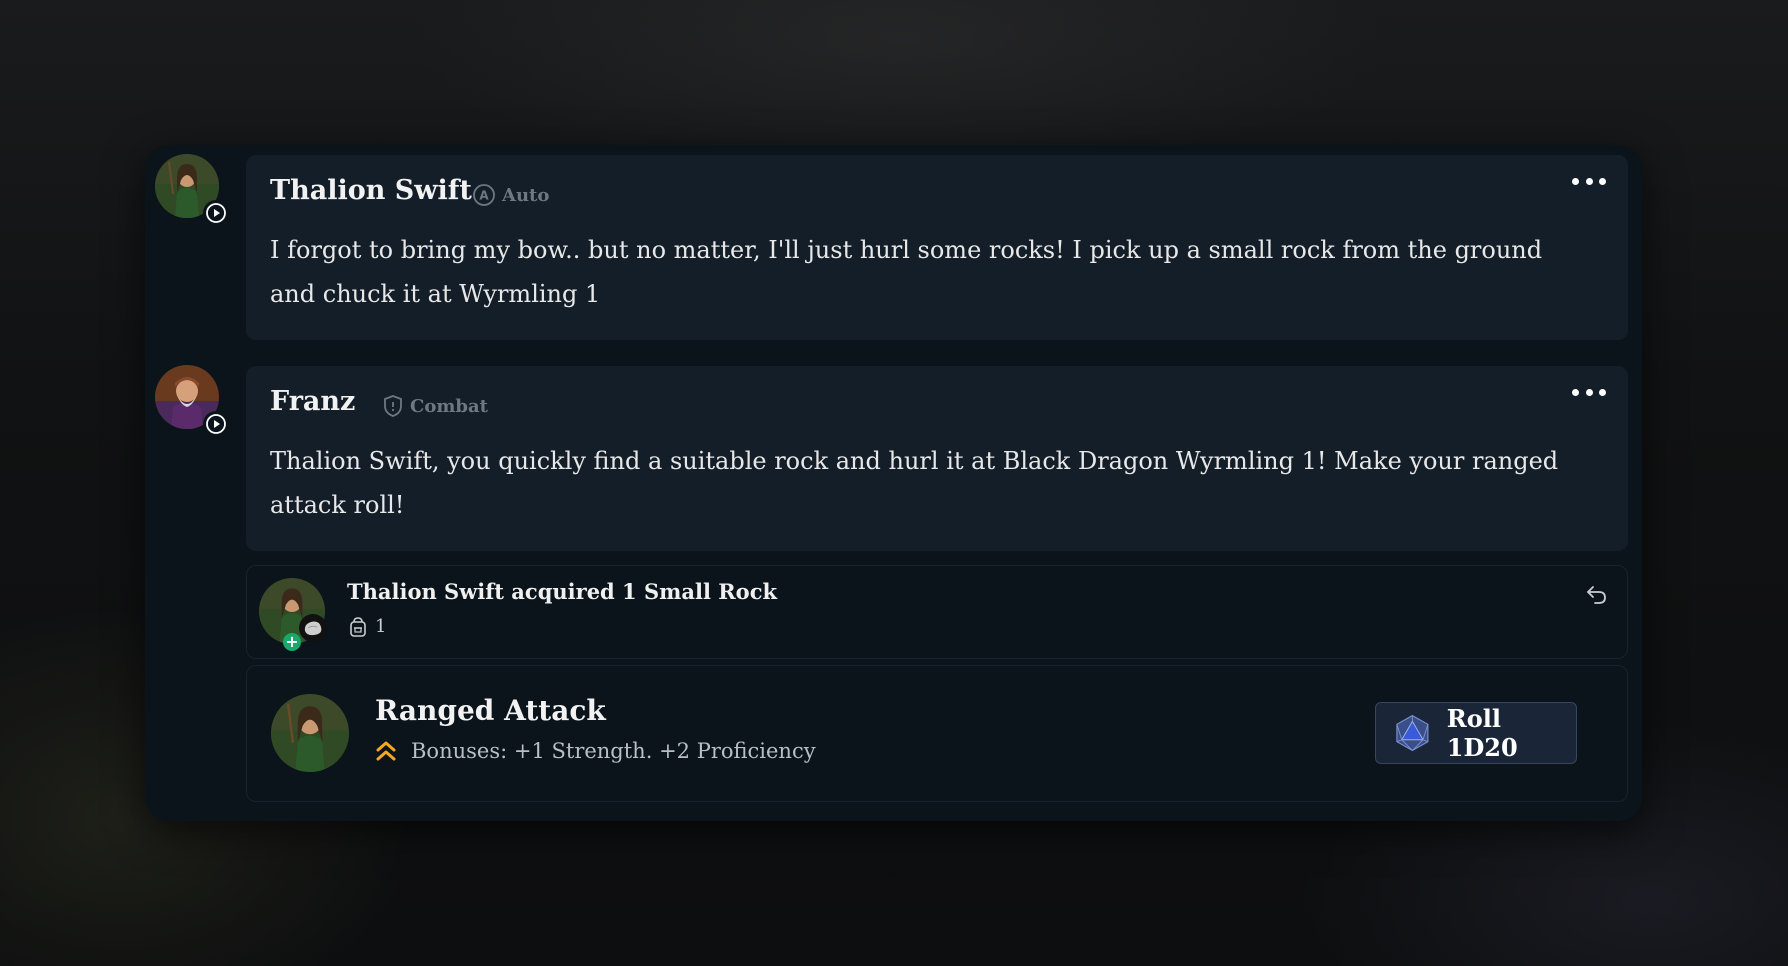 This screenshot has width=1788, height=966. I want to click on message-mode-label: Combat, so click(449, 406).